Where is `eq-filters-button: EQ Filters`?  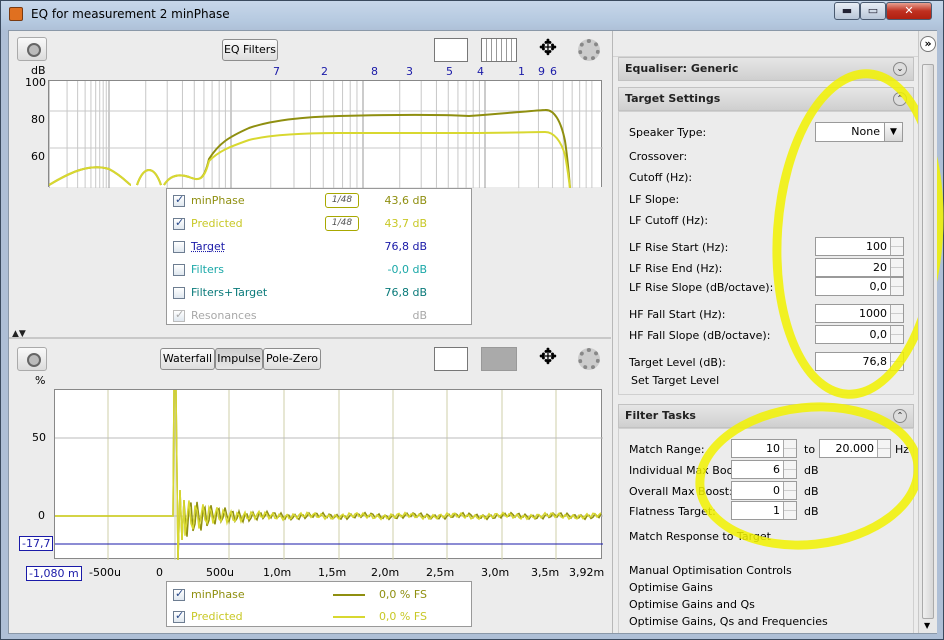 eq-filters-button: EQ Filters is located at coordinates (250, 50).